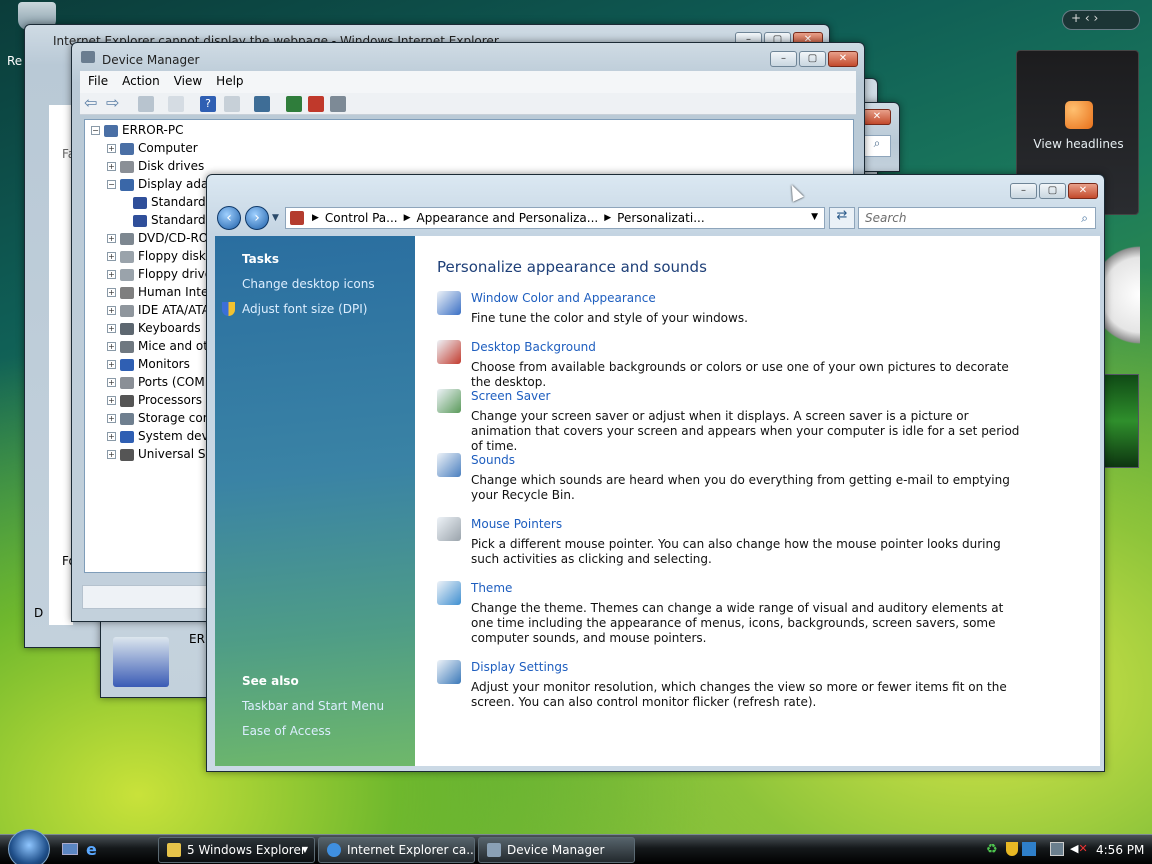 This screenshot has height=864, width=1152. I want to click on back-button: ‹, so click(229, 218).